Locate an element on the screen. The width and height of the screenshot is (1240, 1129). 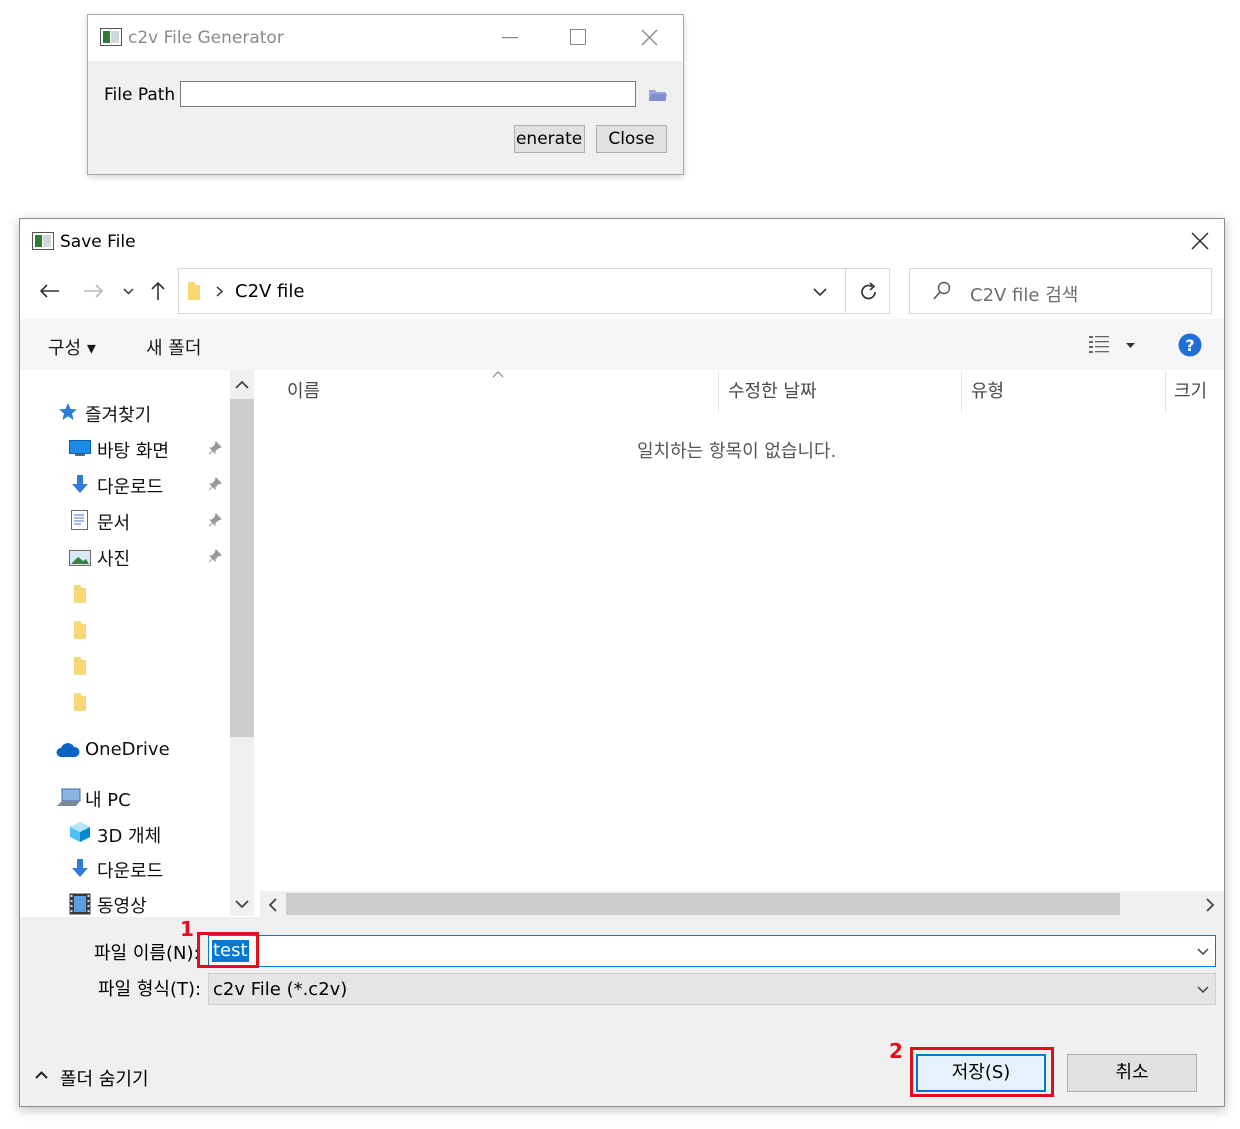
dialog-title: Save File is located at coordinates (98, 242).